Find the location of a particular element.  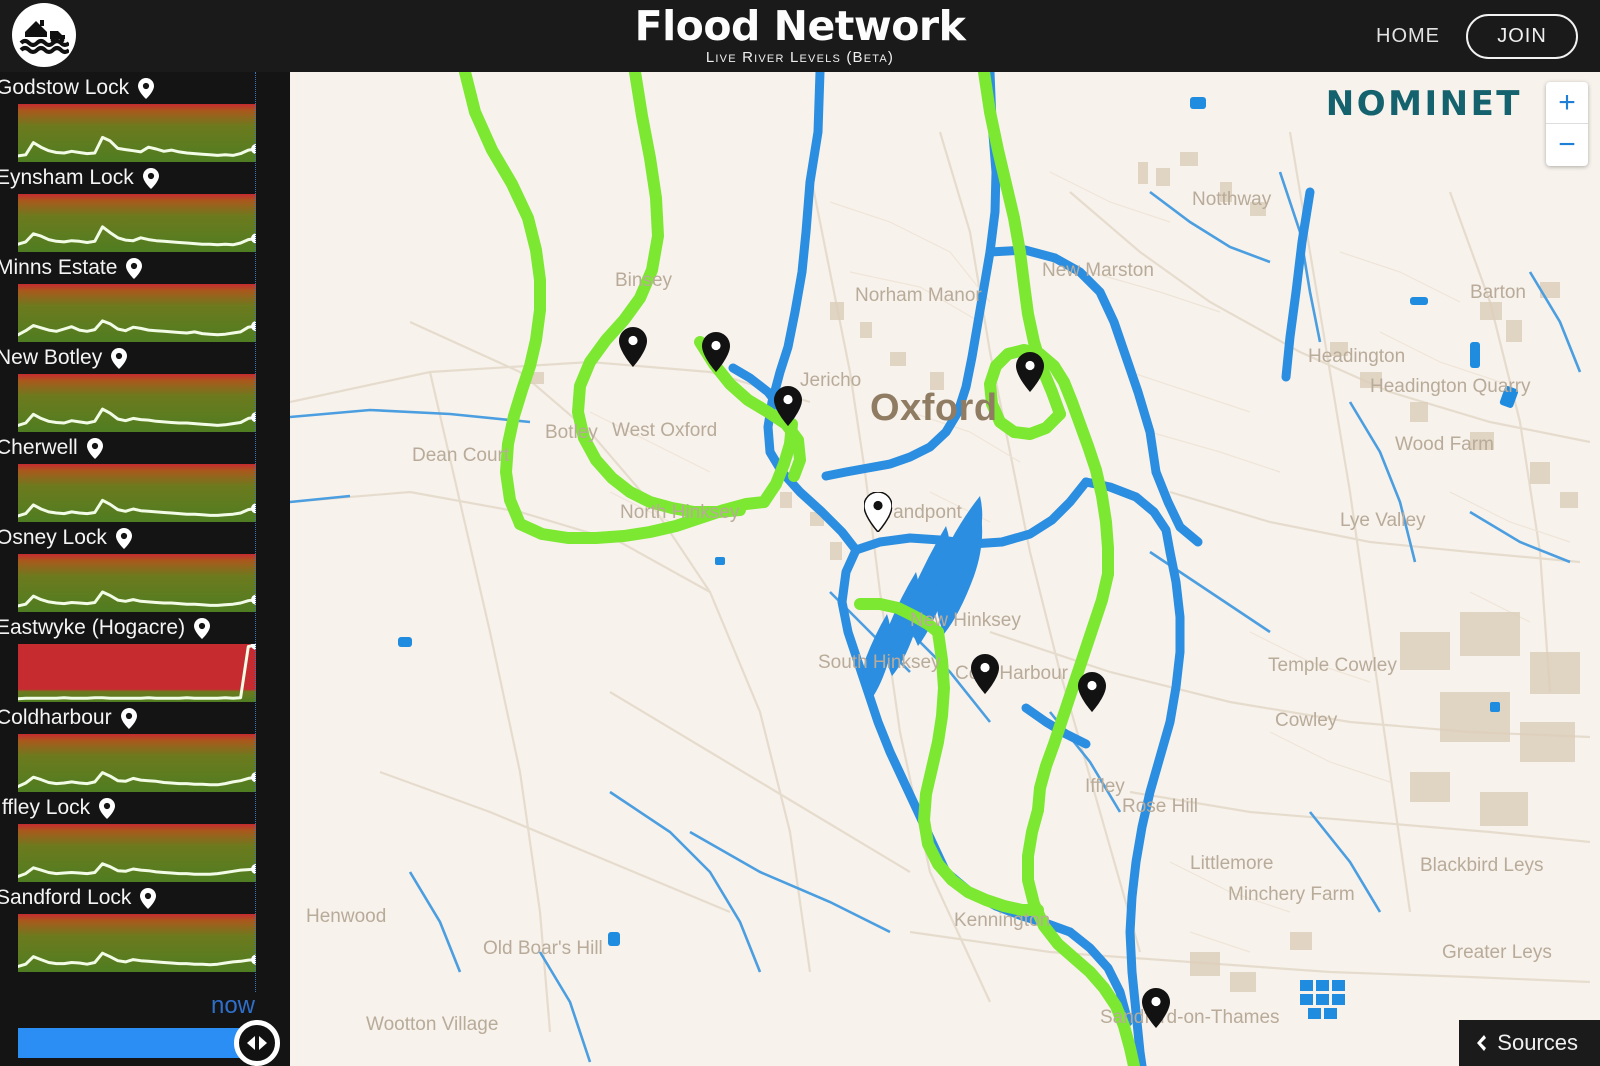

station-header: Cherwell is located at coordinates (145, 448).